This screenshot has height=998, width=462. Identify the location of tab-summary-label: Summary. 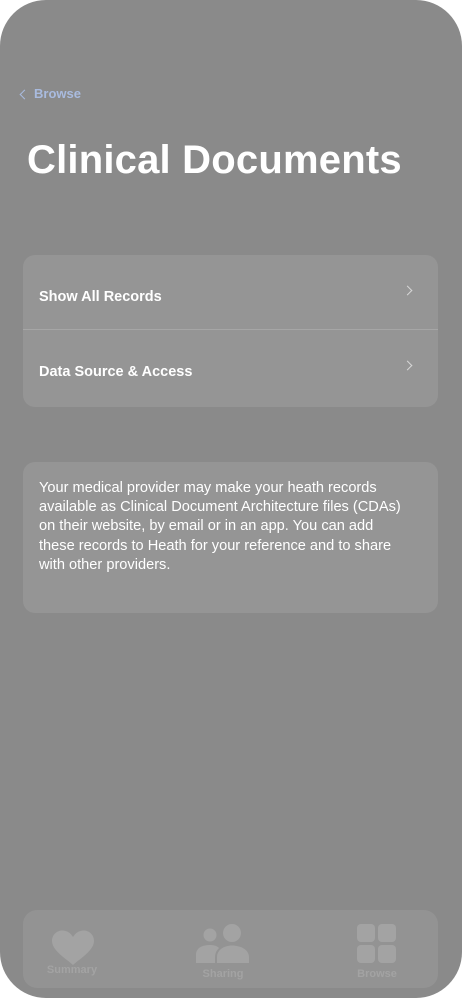
(72, 970).